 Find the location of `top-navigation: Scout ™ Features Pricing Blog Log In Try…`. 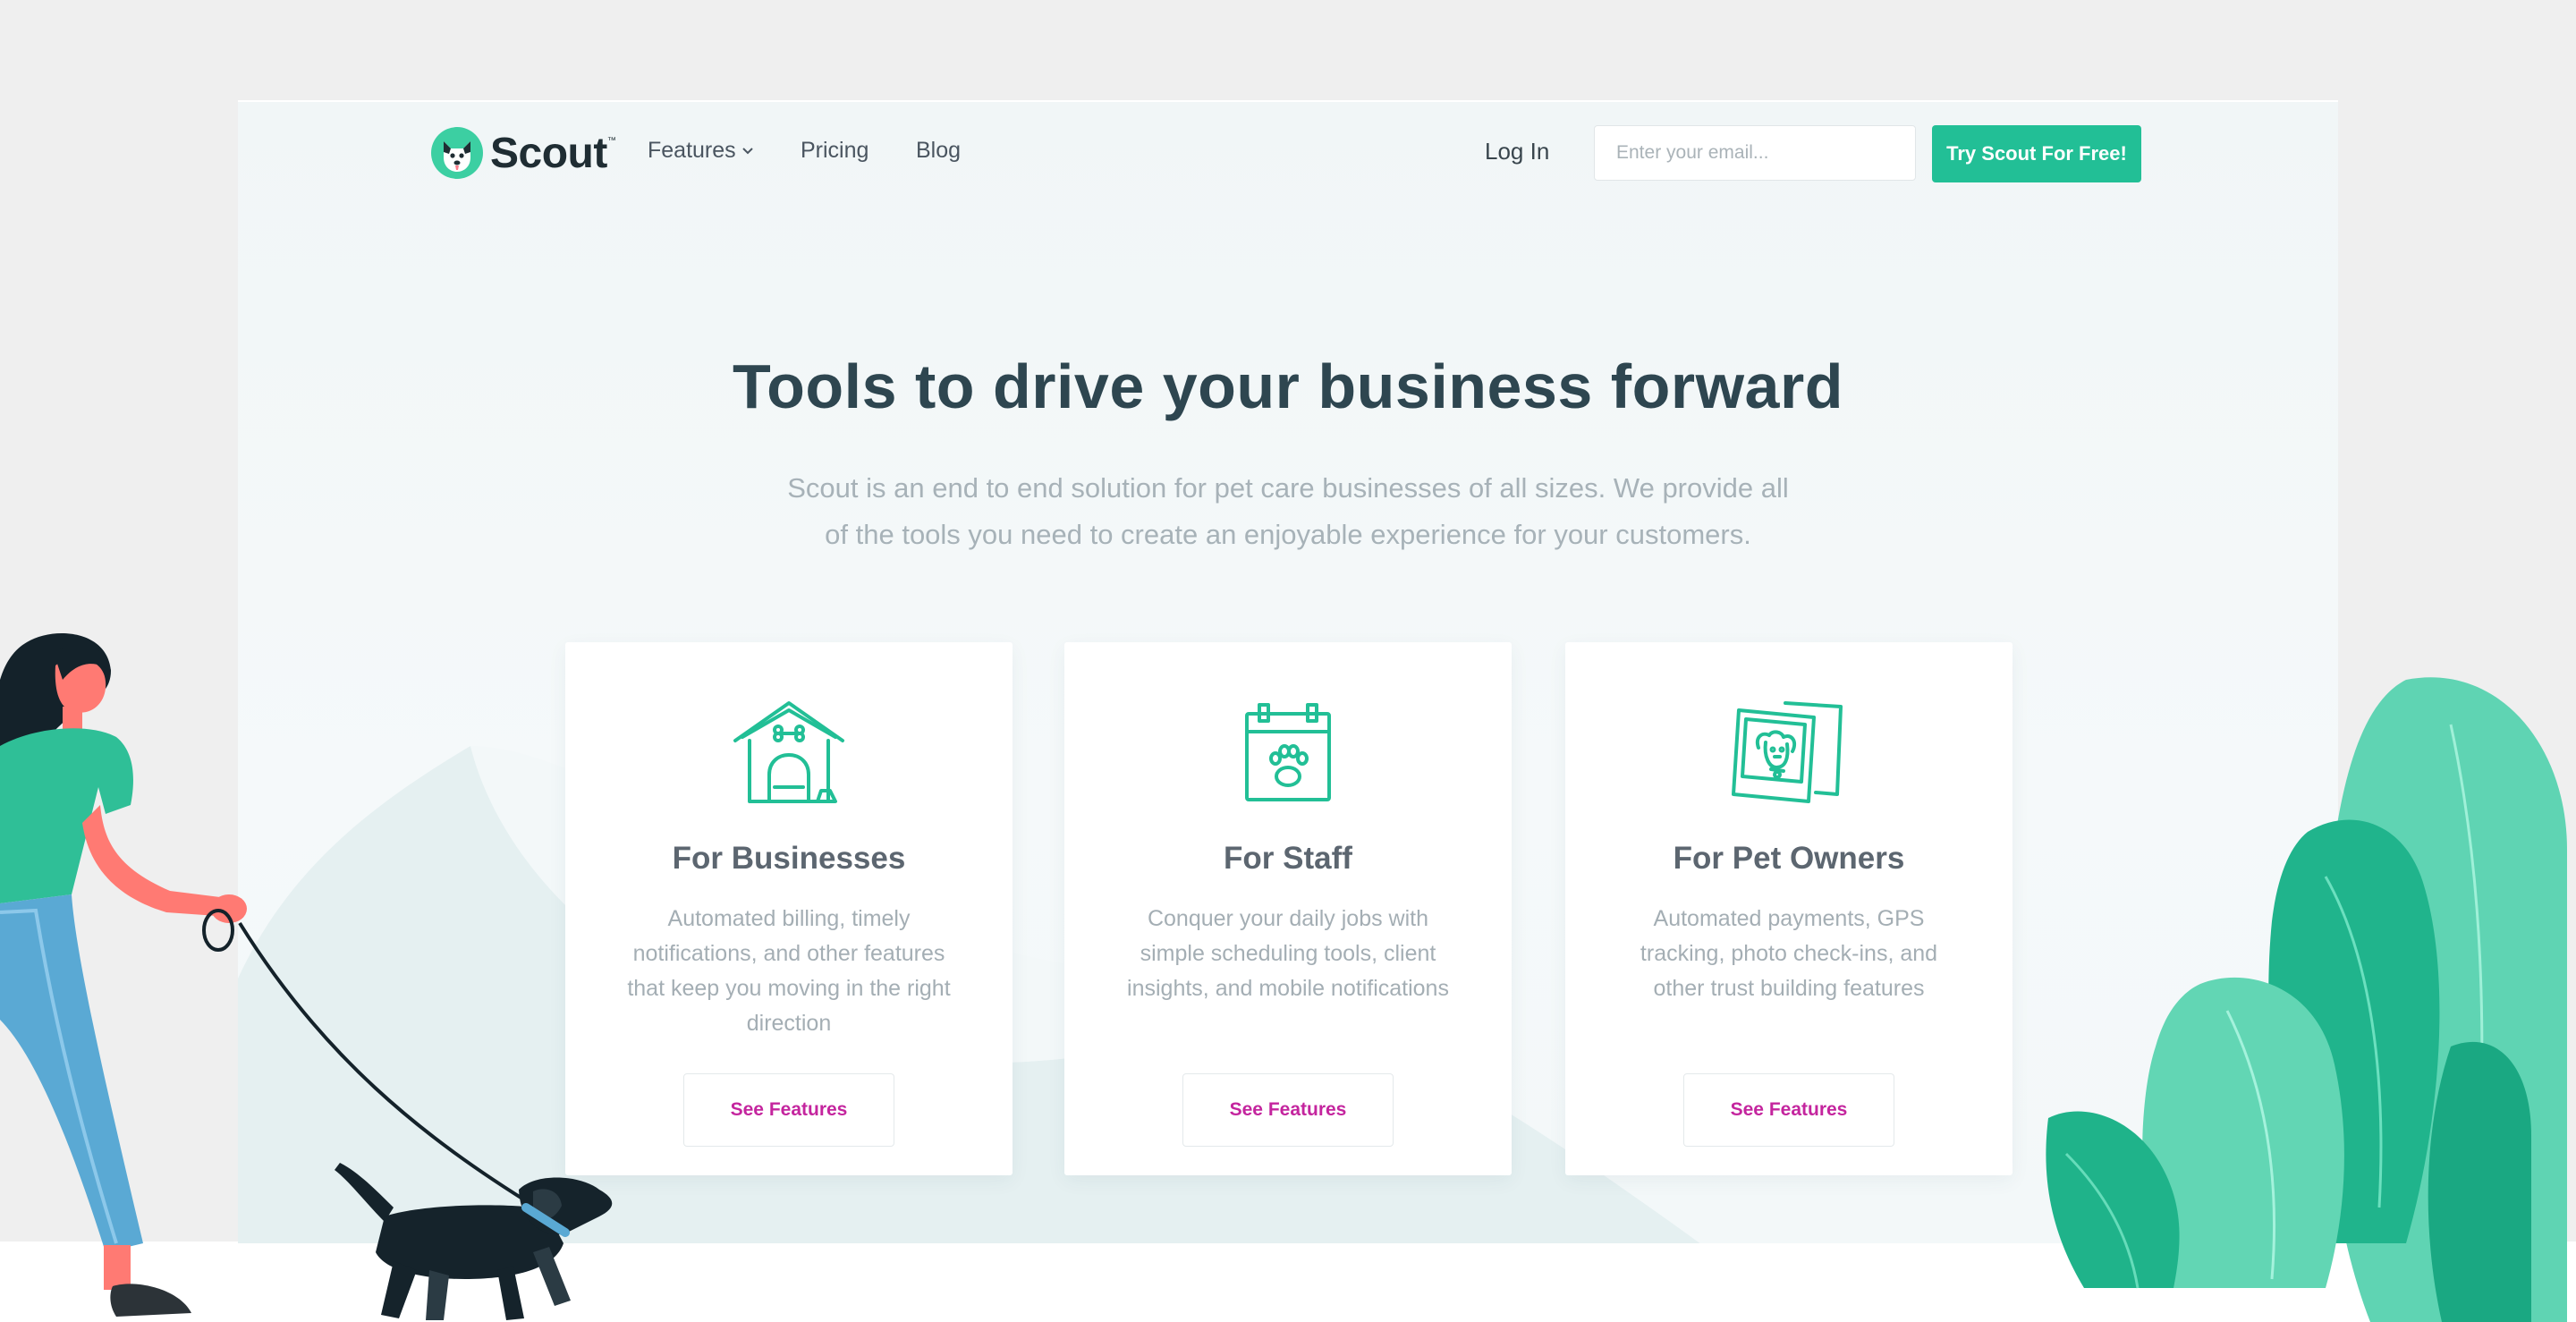

top-navigation: Scout ™ Features Pricing Blog Log In Try… is located at coordinates (1288, 155).